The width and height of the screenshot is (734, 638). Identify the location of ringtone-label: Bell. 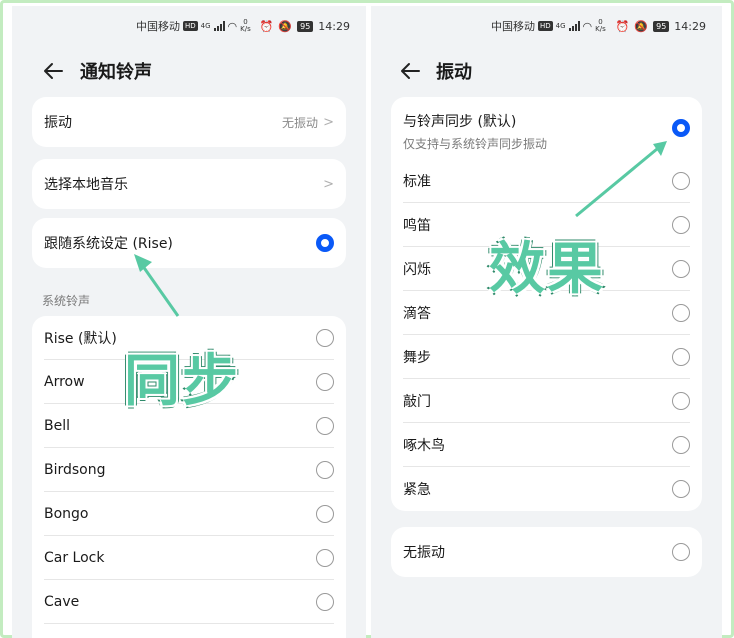
(57, 426).